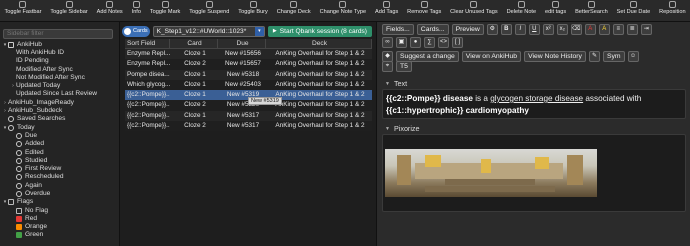 Image resolution: width=690 pixels, height=246 pixels. Describe the element at coordinates (195, 84) in the screenshot. I see `table-cell-card: Cloze 1` at that location.